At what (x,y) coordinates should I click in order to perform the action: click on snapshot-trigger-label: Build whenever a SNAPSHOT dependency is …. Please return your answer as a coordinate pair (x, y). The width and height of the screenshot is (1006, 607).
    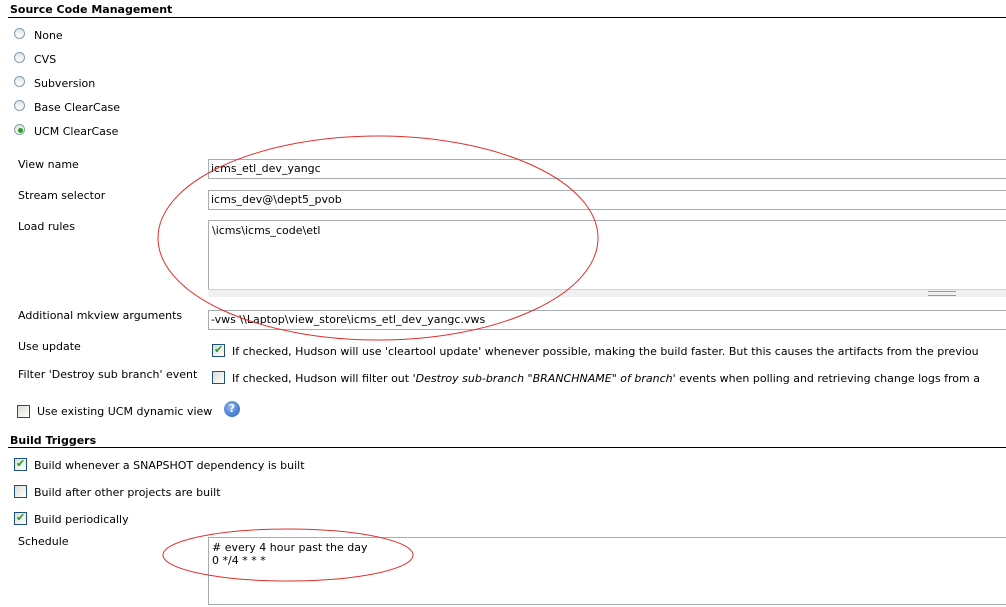
    Looking at the image, I should click on (169, 465).